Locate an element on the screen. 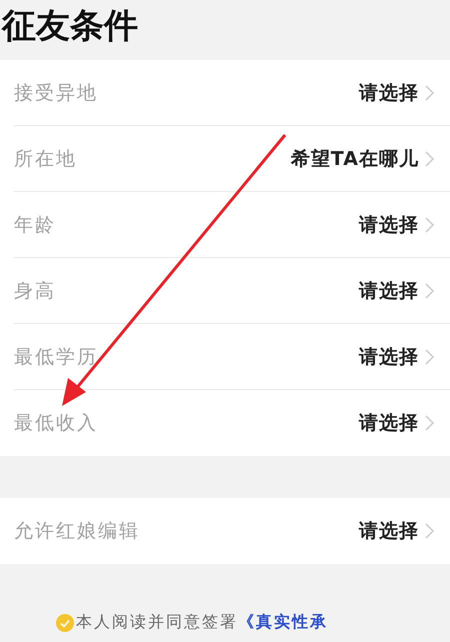 This screenshot has height=642, width=450. checkbox is located at coordinates (65, 623).